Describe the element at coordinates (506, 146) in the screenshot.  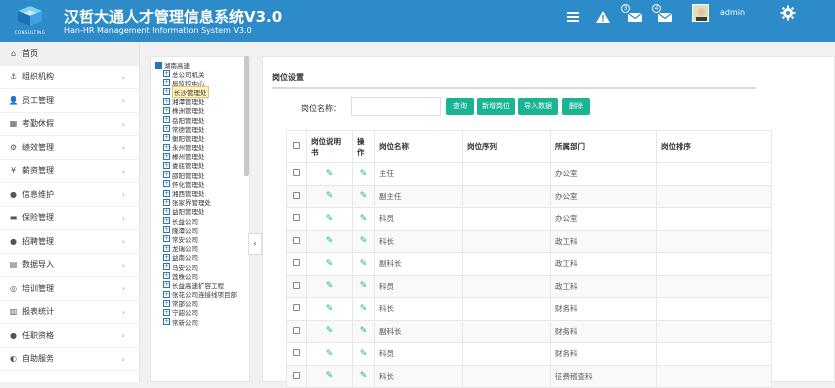
I see `col-header-sequence: 岗位序列` at that location.